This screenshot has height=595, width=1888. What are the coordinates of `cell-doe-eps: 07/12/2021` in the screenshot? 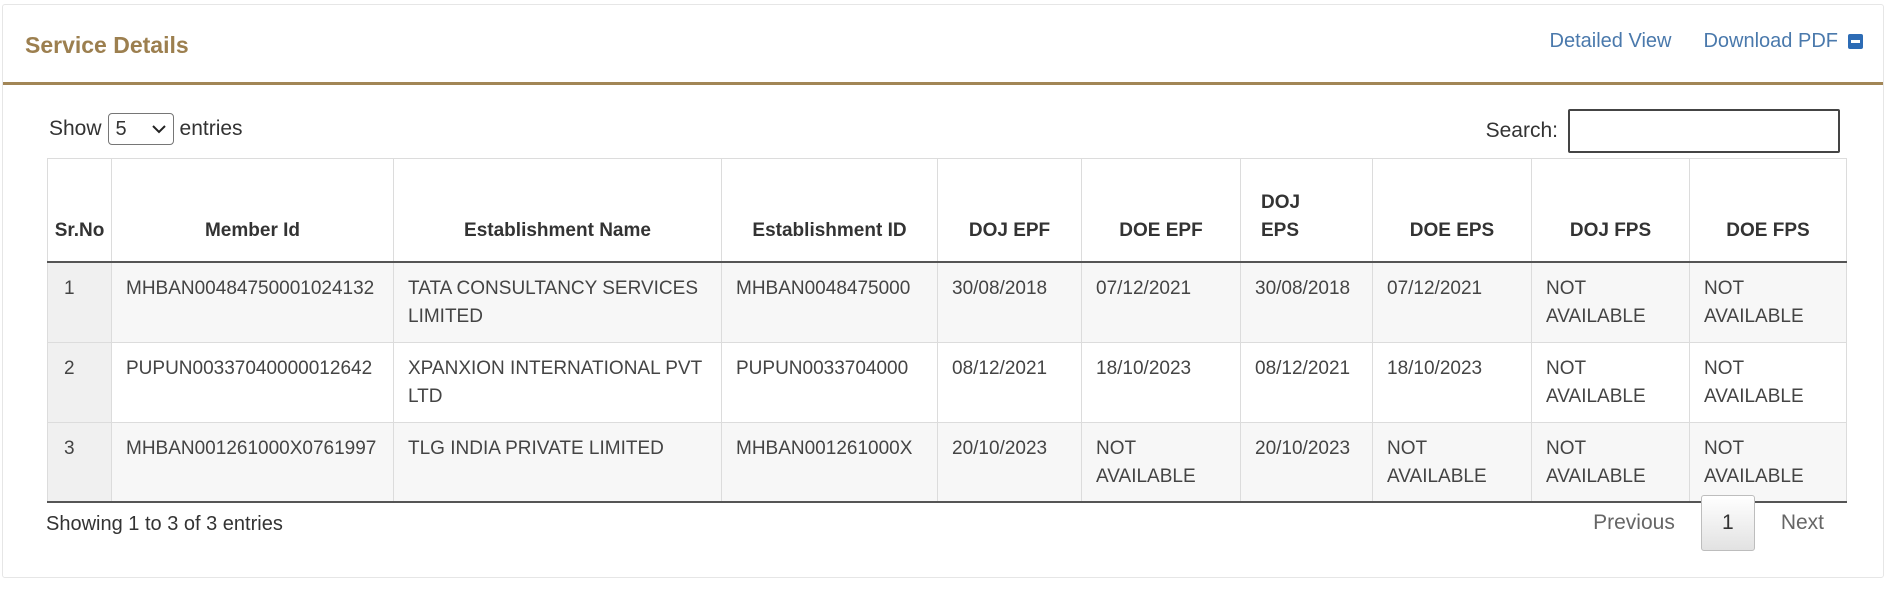 It's located at (1452, 302).